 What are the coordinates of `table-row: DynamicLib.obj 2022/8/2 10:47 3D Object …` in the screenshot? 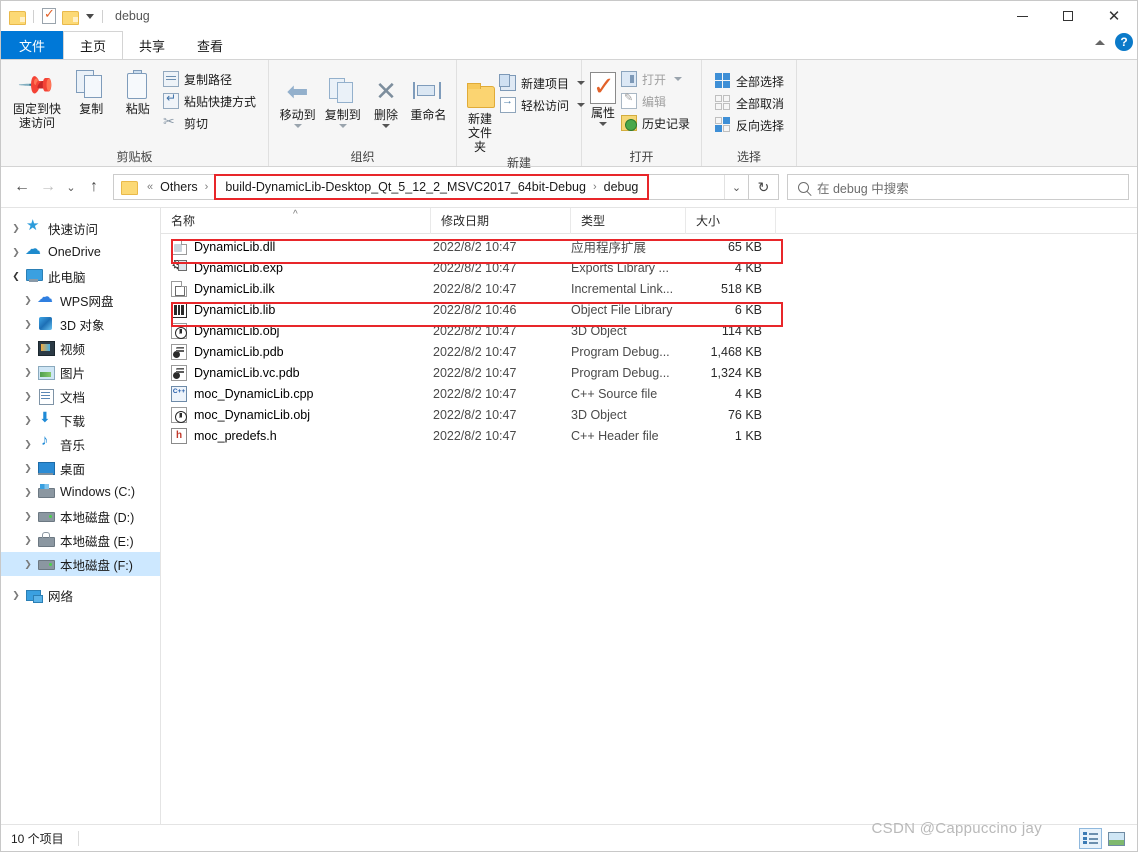 It's located at (649, 330).